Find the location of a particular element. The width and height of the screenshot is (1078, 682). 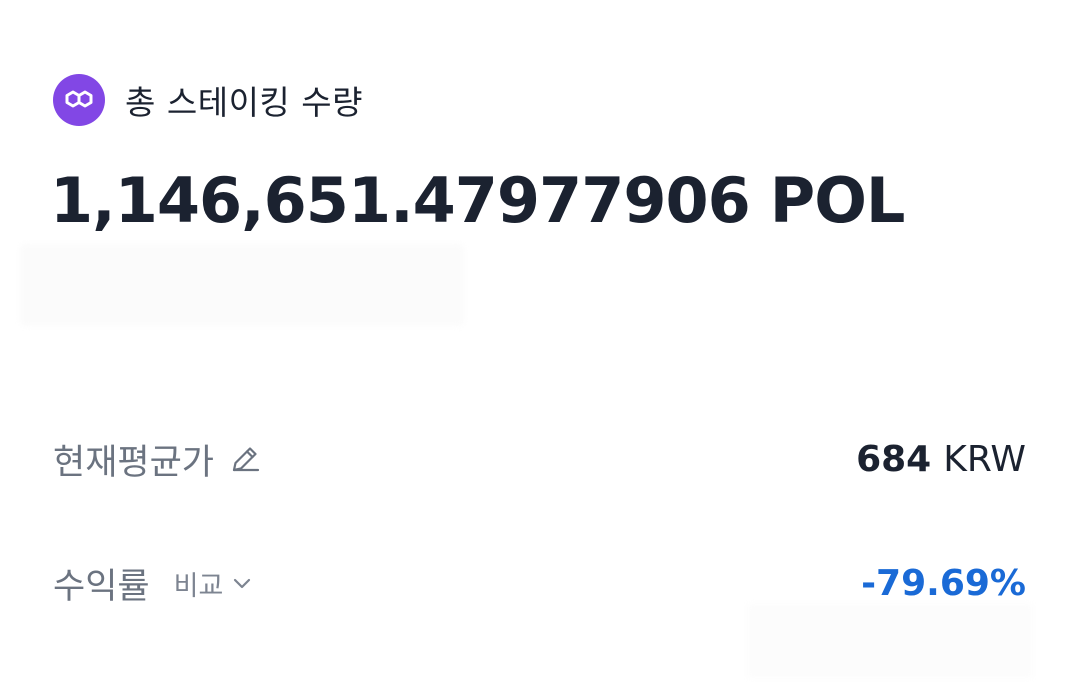

average-price-label: 현재평균가 is located at coordinates (134, 462).